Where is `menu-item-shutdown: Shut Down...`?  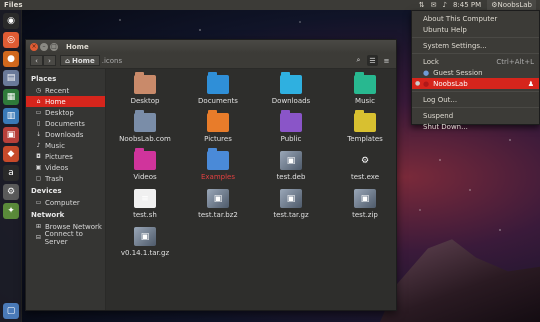
menu-item-shutdown: Shut Down... is located at coordinates (475, 126).